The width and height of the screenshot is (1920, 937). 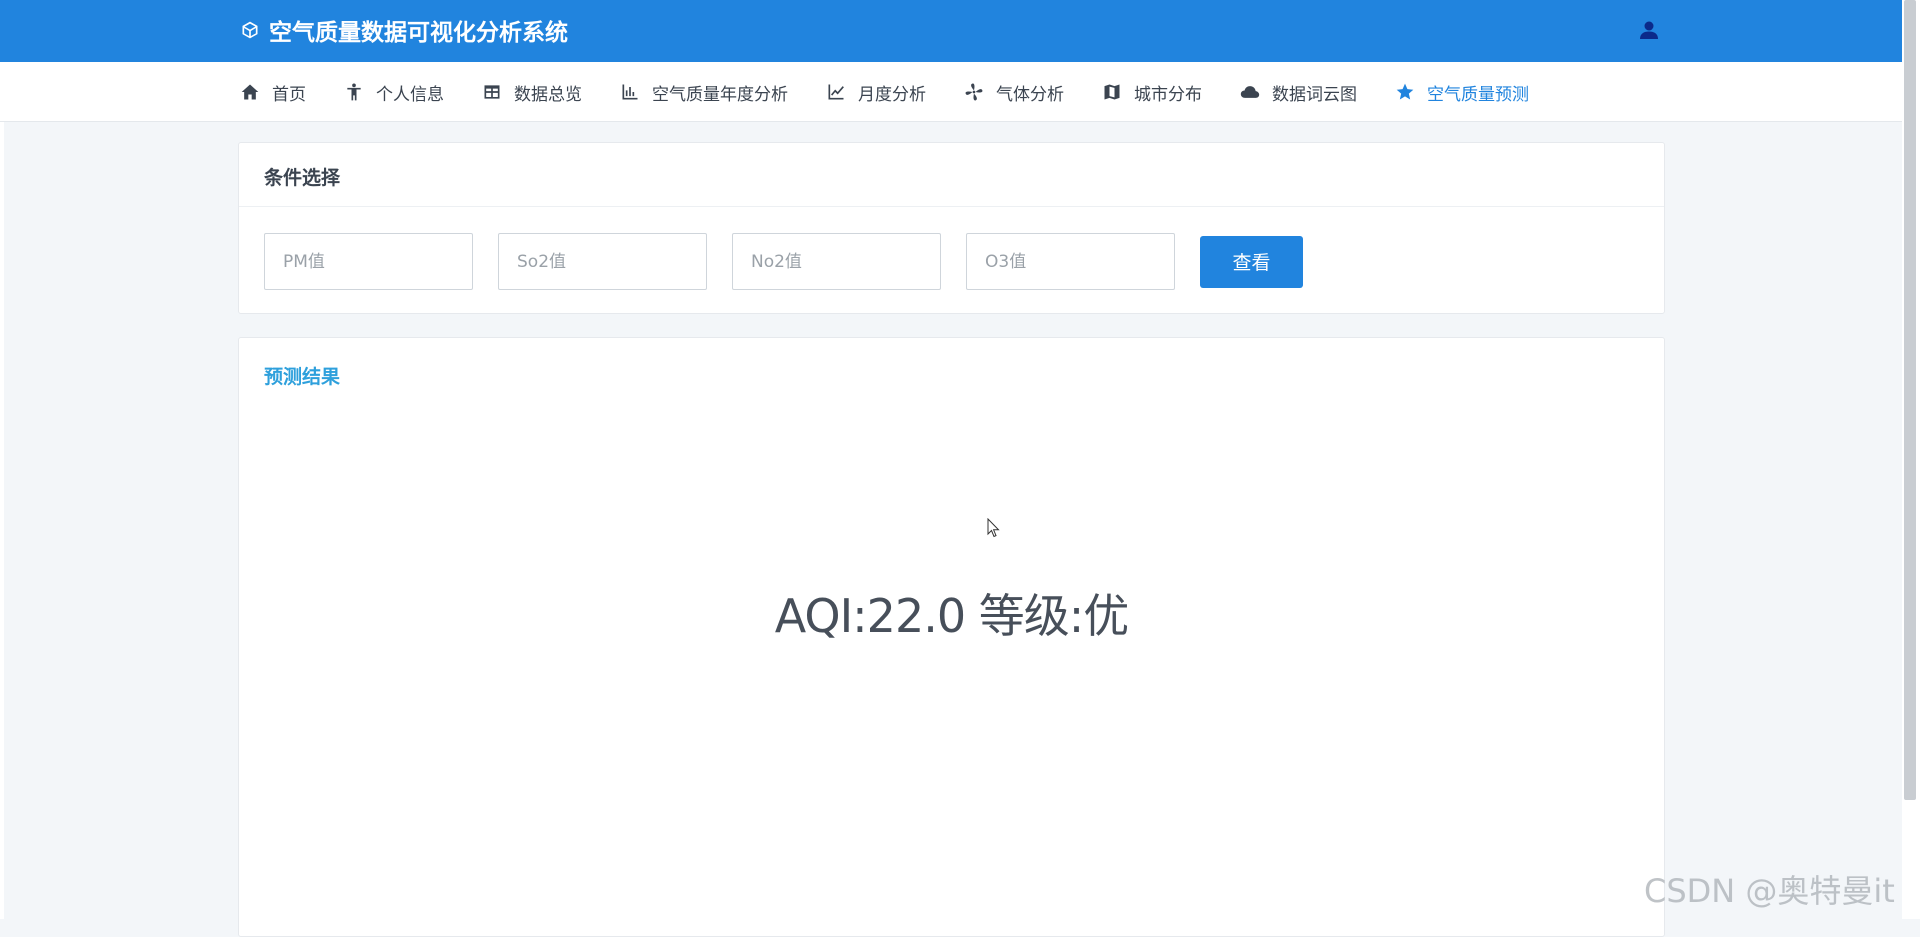 I want to click on condition-card: 条件选择 查看, so click(x=951, y=228).